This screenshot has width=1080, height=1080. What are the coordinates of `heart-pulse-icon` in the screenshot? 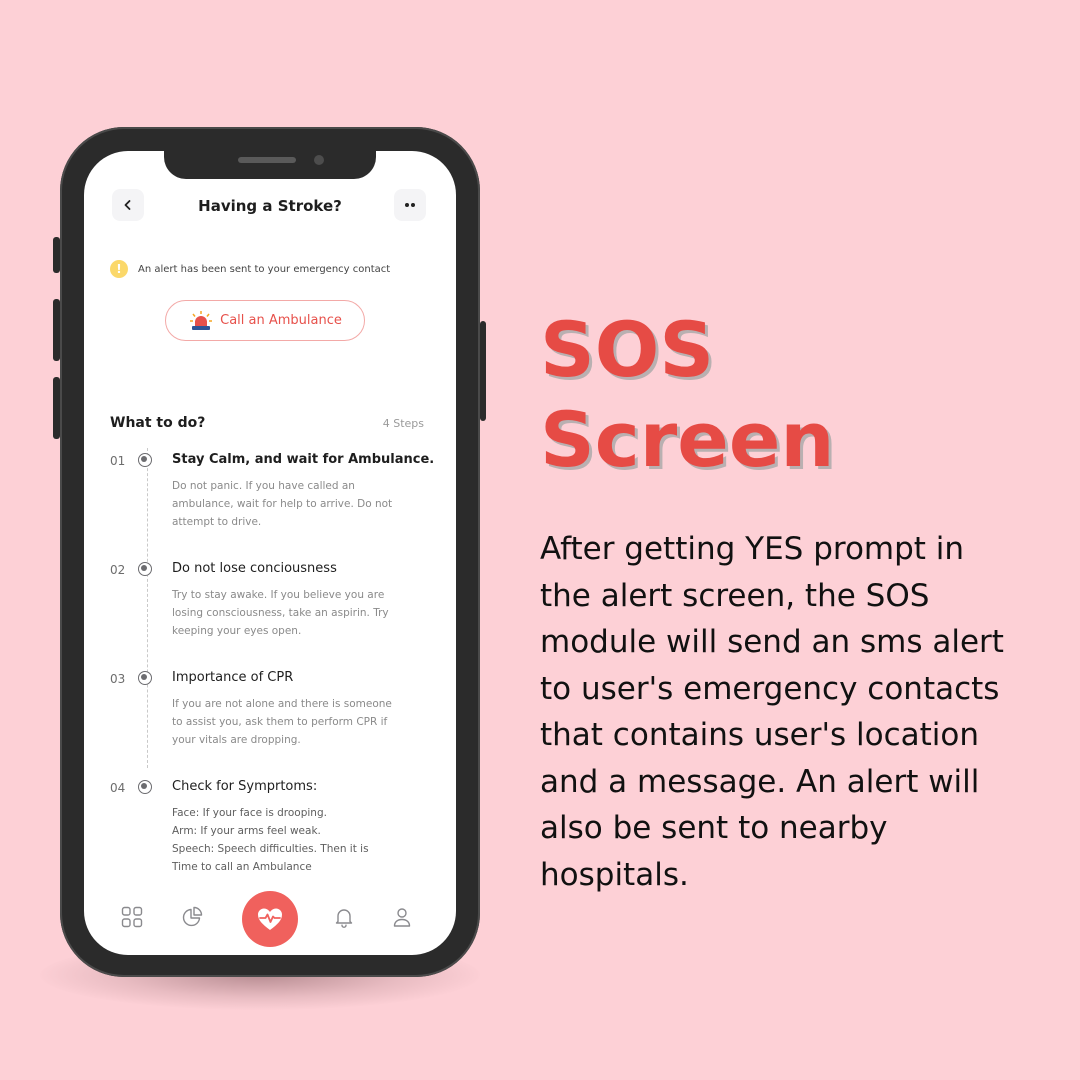 It's located at (270, 919).